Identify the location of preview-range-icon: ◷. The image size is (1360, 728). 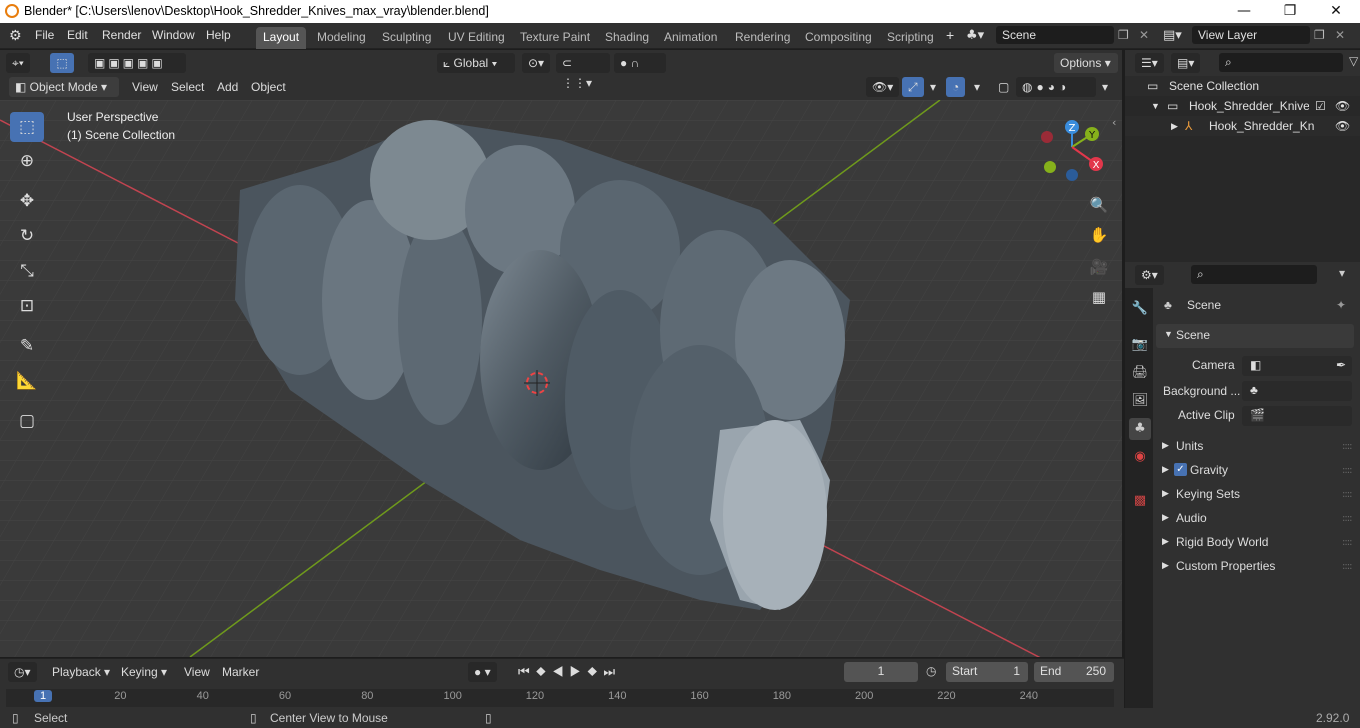
(931, 671).